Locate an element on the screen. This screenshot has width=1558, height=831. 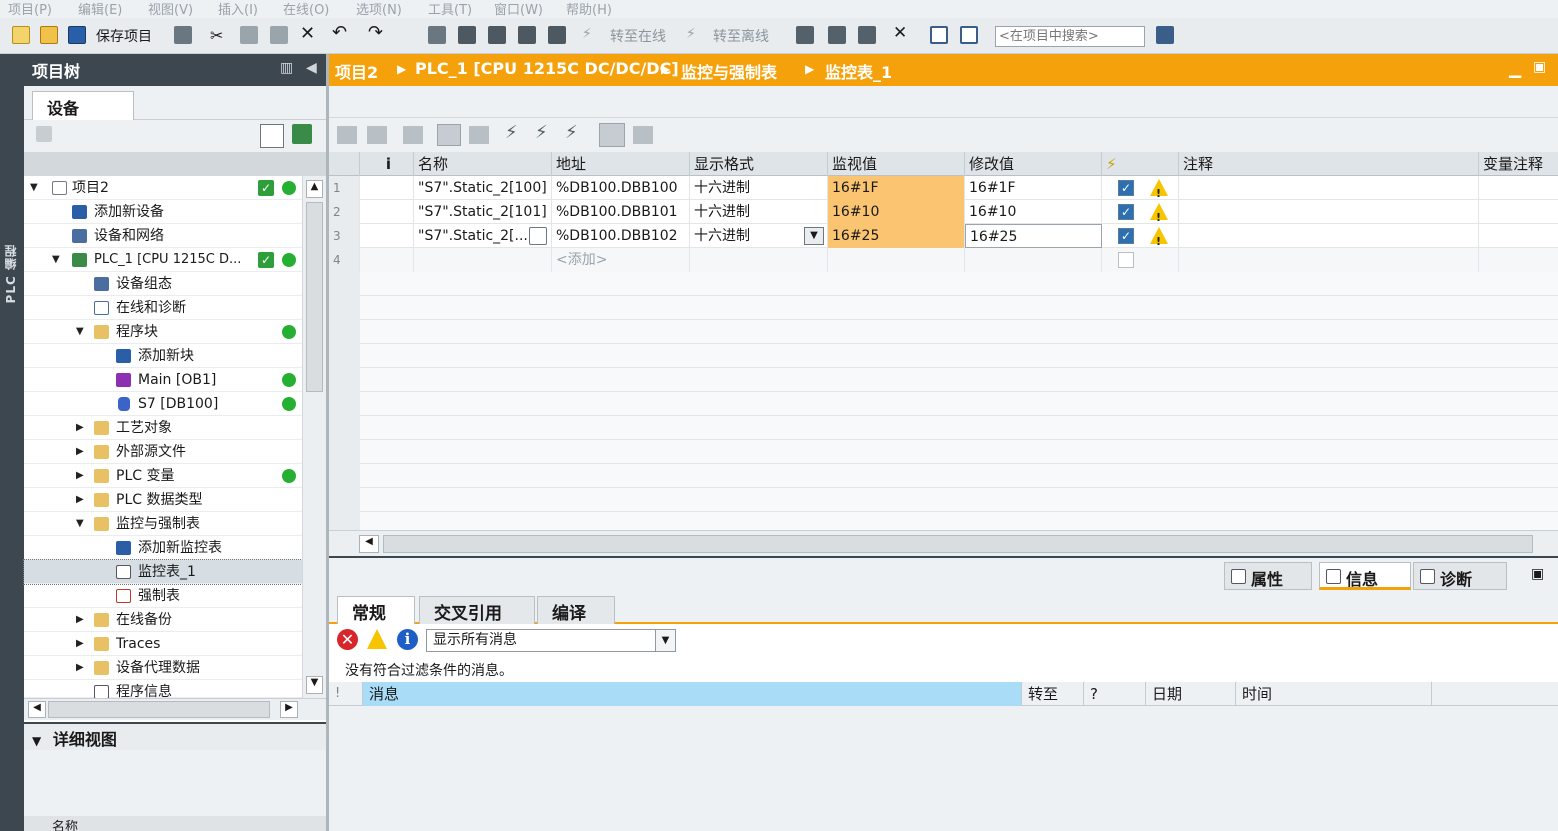
tree-item-add-device: 添加新设备 is located at coordinates (163, 212).